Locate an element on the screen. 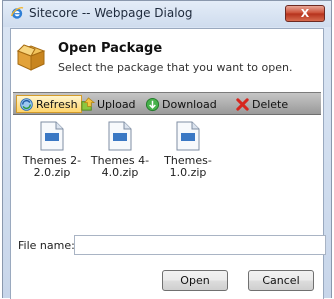  refresh-icon is located at coordinates (26, 104).